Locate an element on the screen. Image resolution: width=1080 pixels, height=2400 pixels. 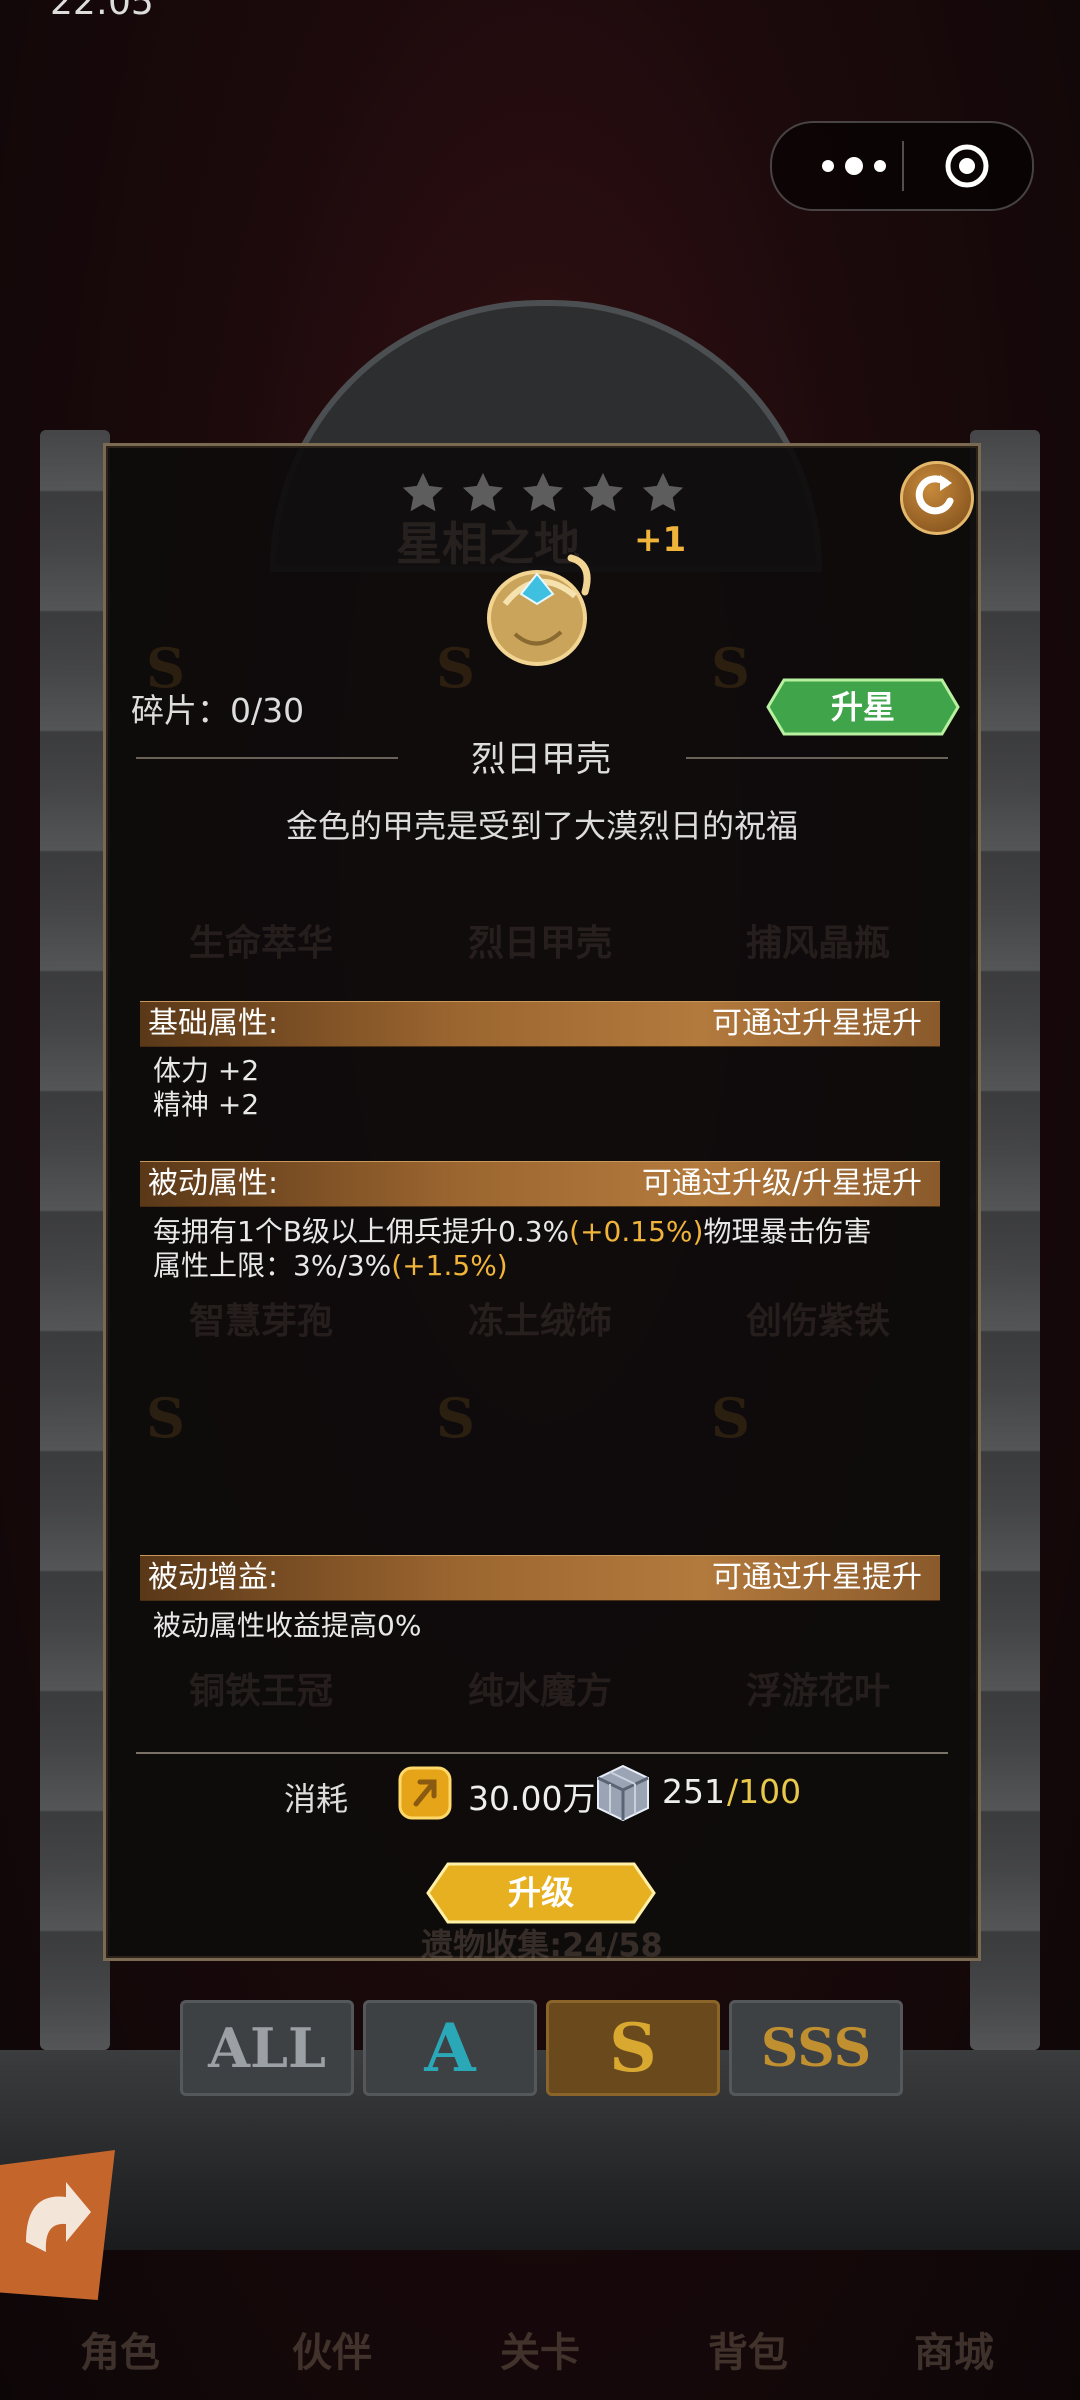
cube-count: 251 is located at coordinates (693, 1791).